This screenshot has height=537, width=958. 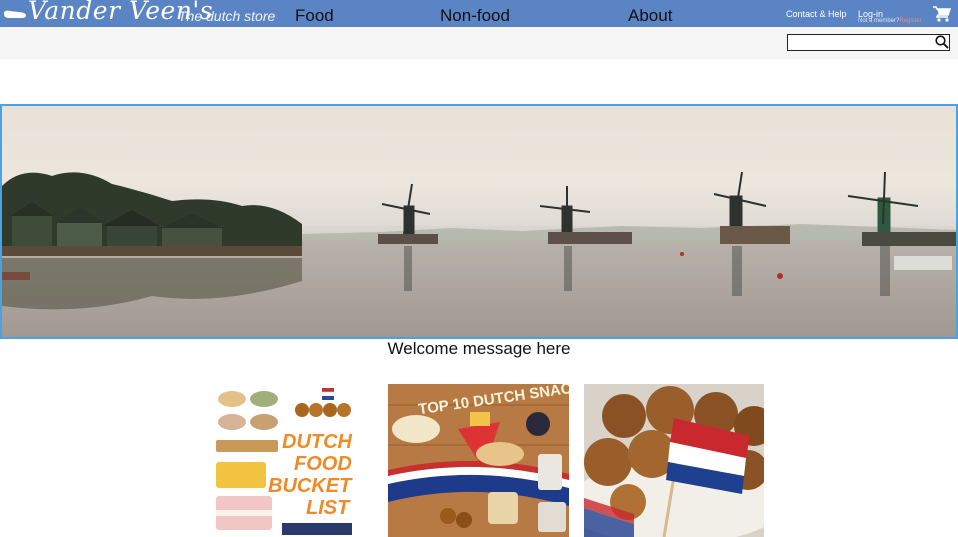 What do you see at coordinates (475, 16) in the screenshot?
I see `nav-item-non-food: Non-food` at bounding box center [475, 16].